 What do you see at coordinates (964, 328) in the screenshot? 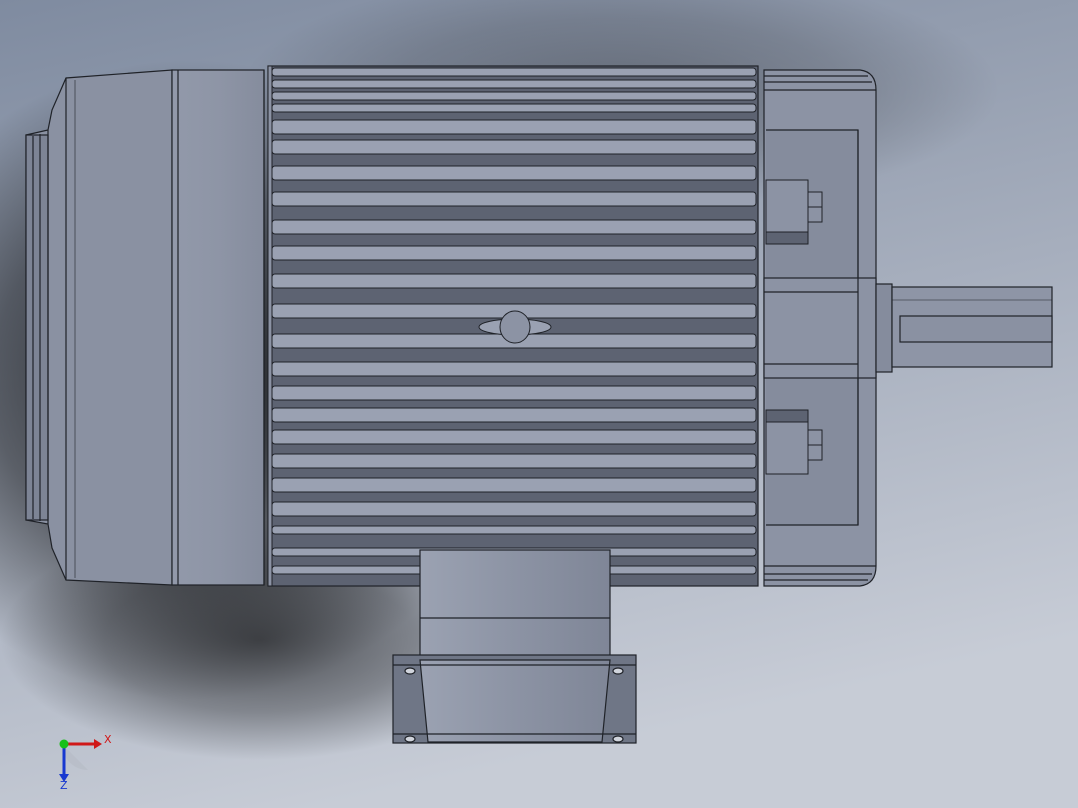
I see `output-shaft` at bounding box center [964, 328].